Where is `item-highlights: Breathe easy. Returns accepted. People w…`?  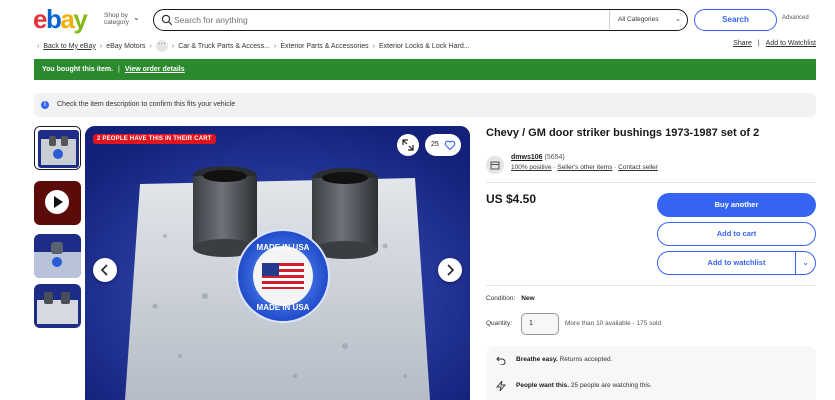
item-highlights: Breathe easy. Returns accepted. People w… is located at coordinates (651, 373).